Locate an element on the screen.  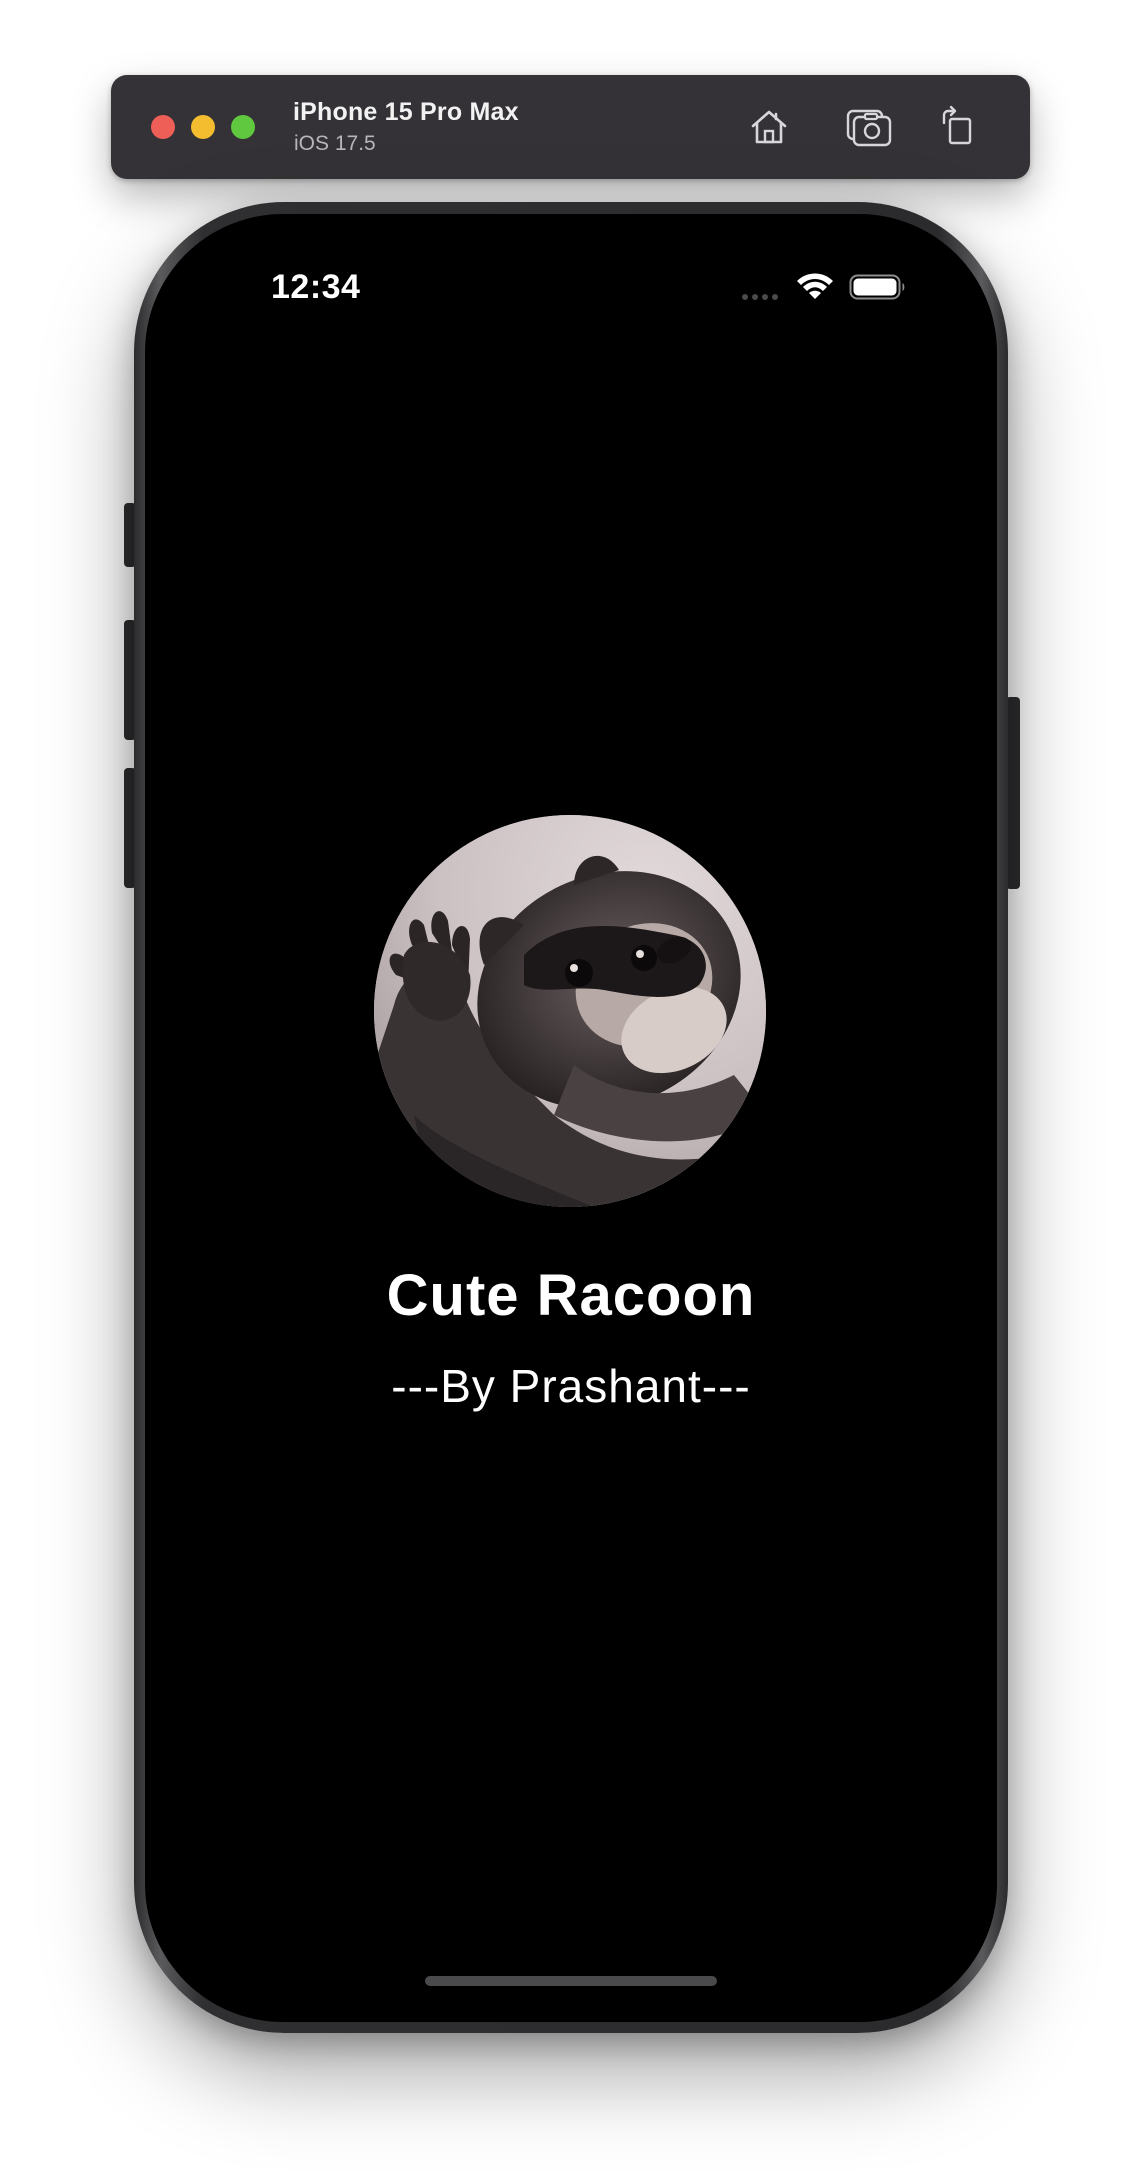
wifi-icon is located at coordinates (815, 286).